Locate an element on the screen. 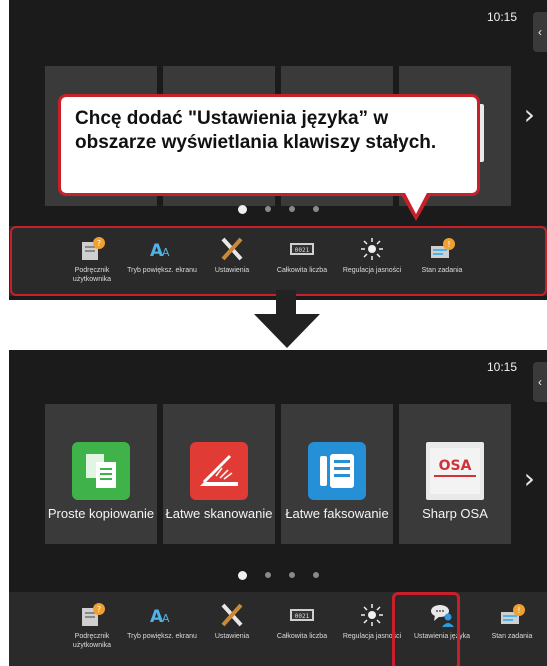 Image resolution: width=547 pixels, height=666 pixels. tile-simple-copy: Proste kopiowanie is located at coordinates (101, 474).